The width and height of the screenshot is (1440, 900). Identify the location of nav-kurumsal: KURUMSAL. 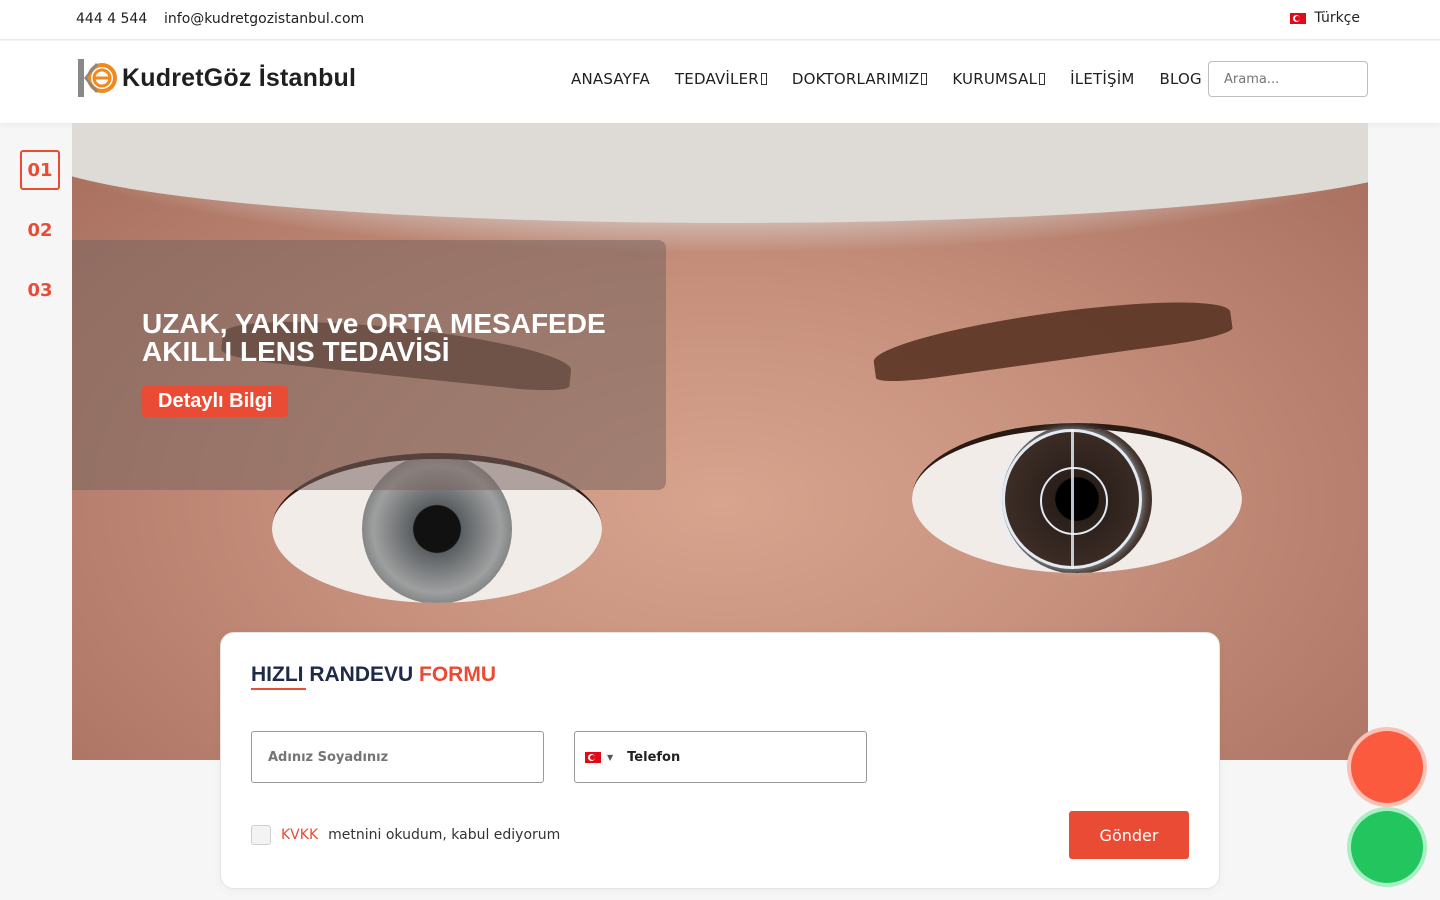
(999, 79).